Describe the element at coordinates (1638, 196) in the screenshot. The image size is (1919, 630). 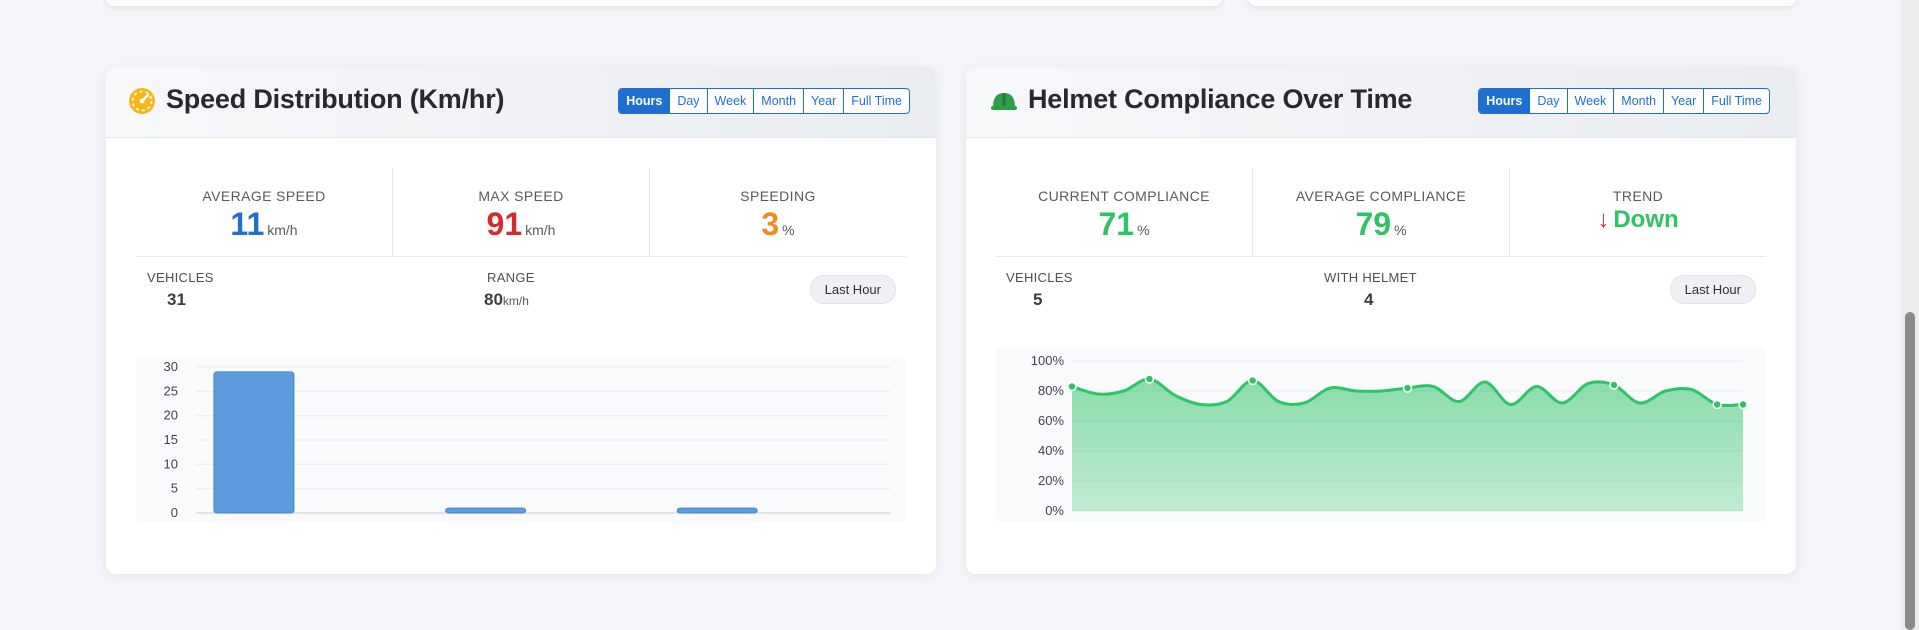
I see `stat-label: TREND` at that location.